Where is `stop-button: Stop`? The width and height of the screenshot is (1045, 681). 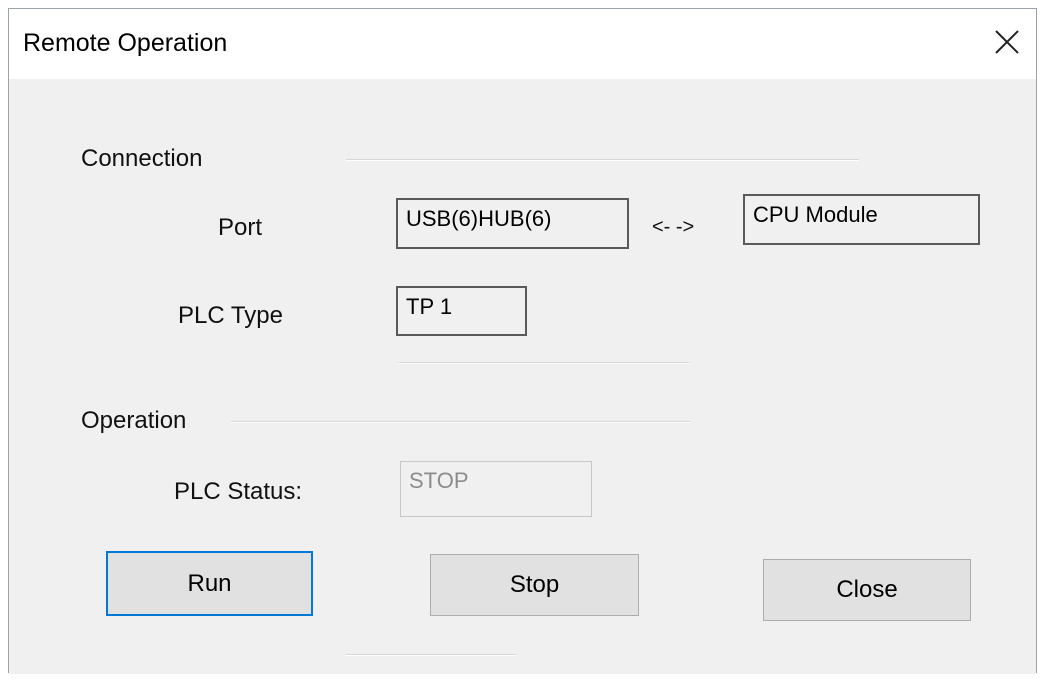 stop-button: Stop is located at coordinates (534, 585).